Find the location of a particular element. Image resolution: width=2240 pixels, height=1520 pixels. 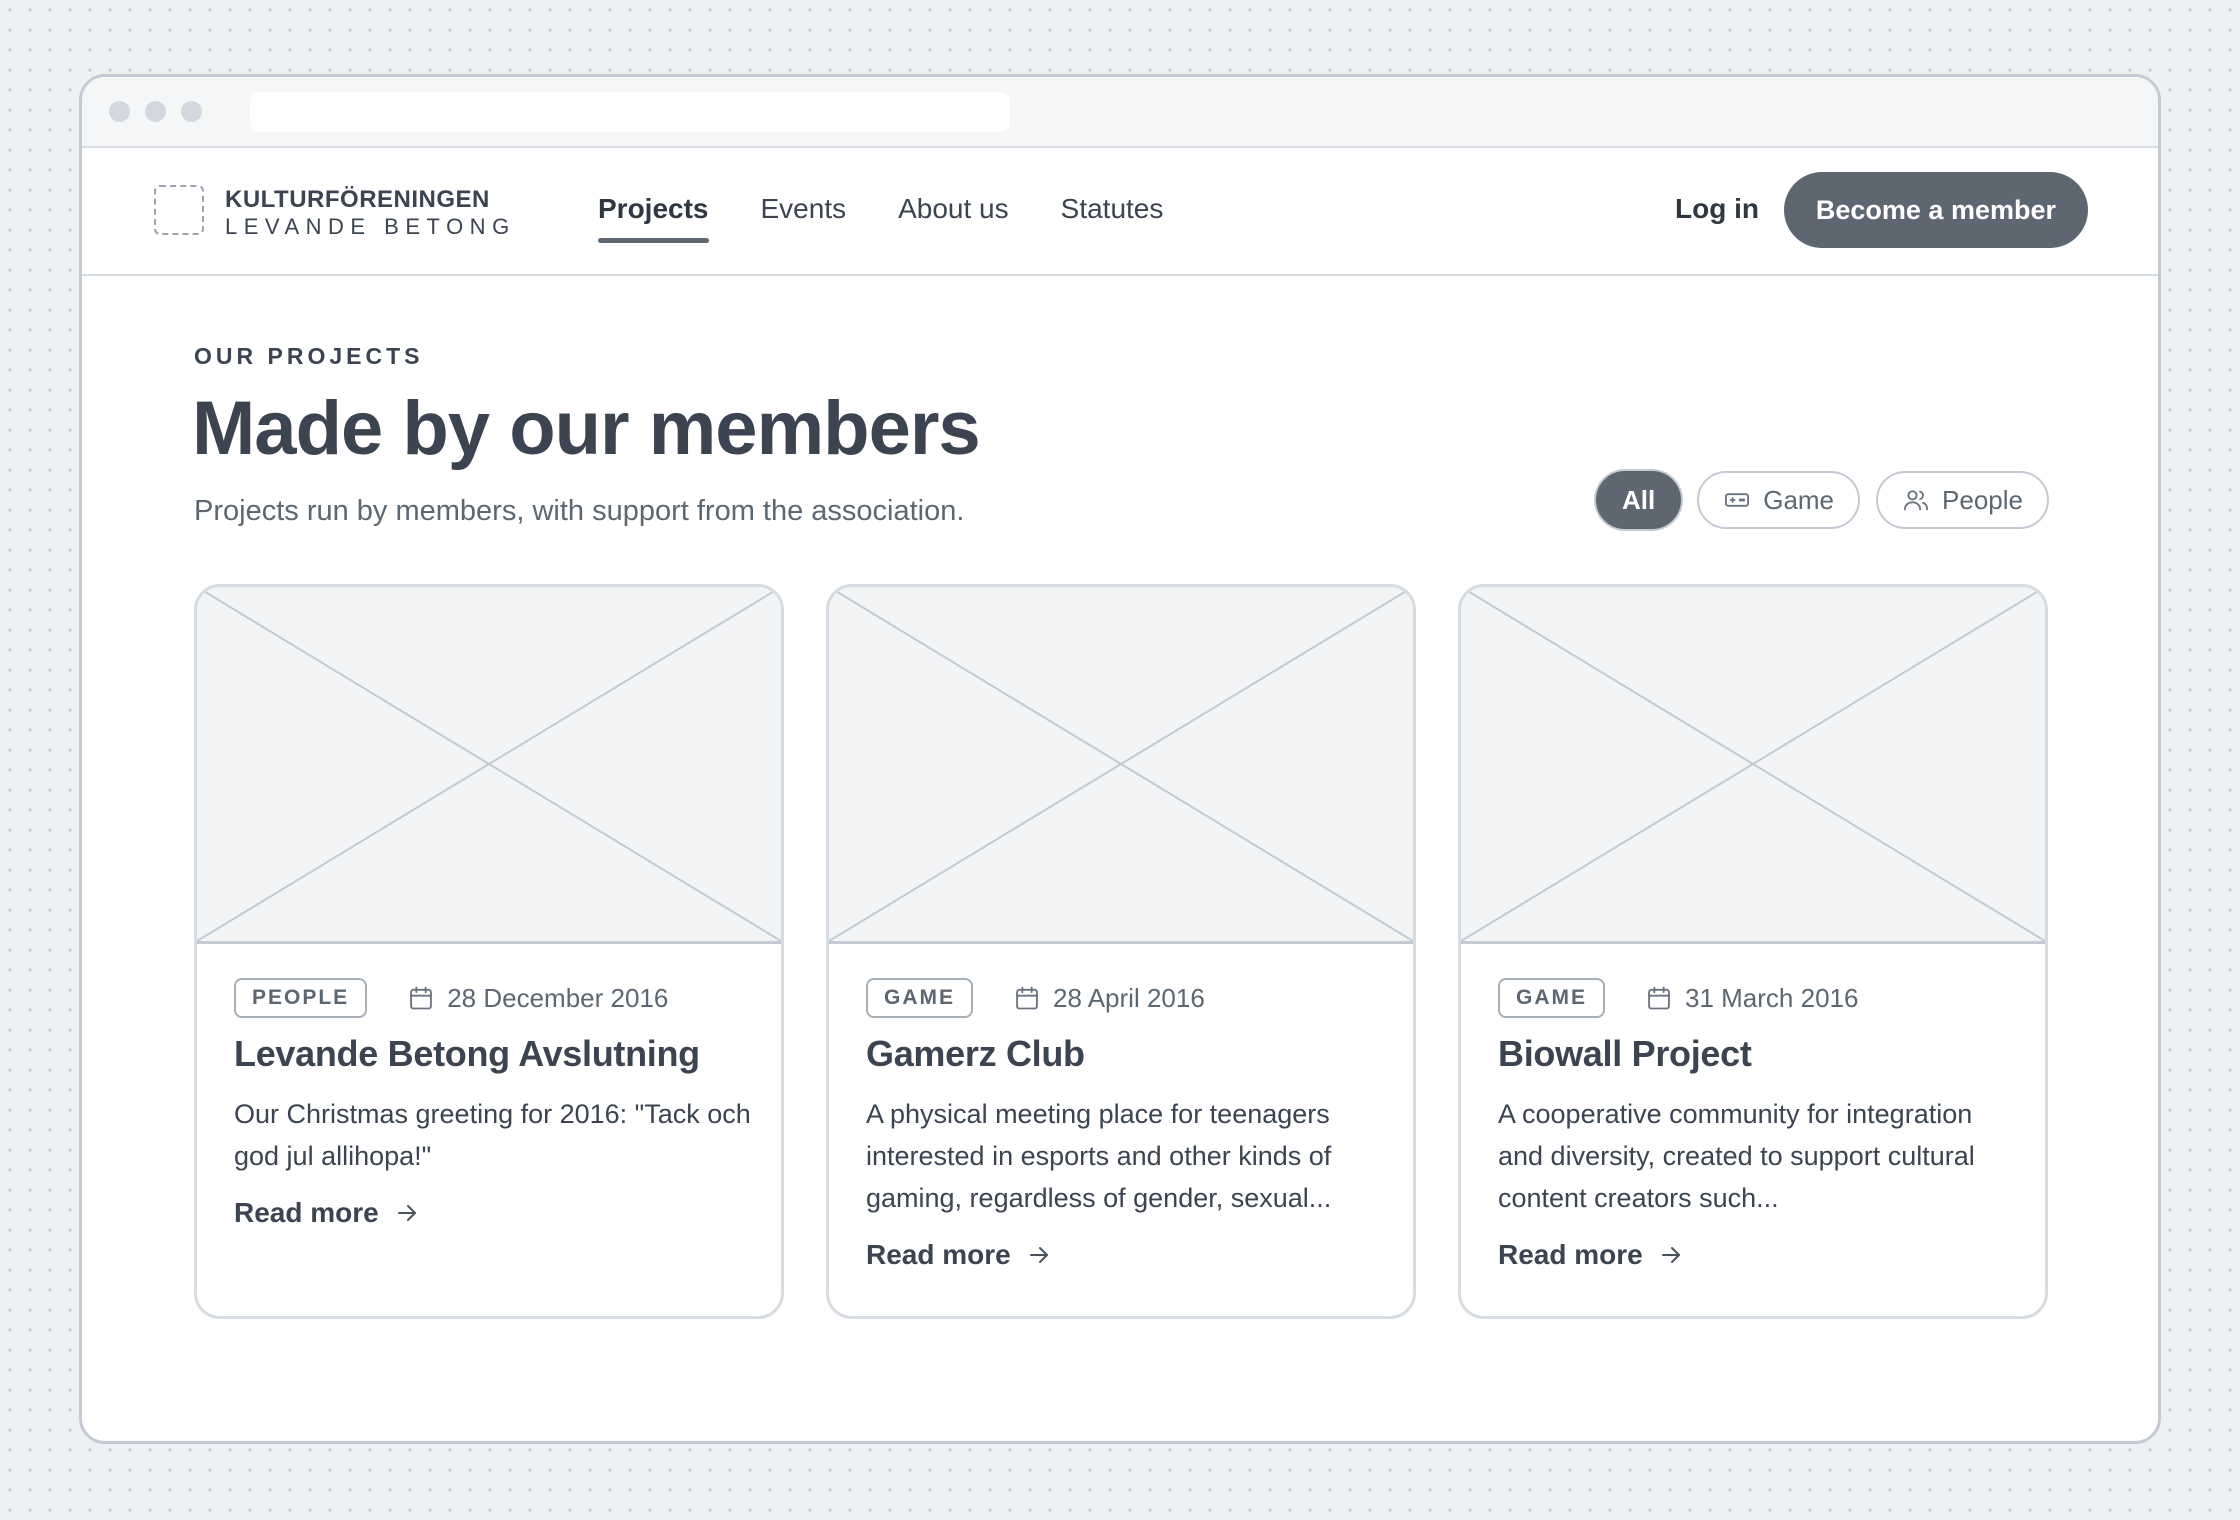

category-filters: All Game People is located at coordinates (1822, 500).